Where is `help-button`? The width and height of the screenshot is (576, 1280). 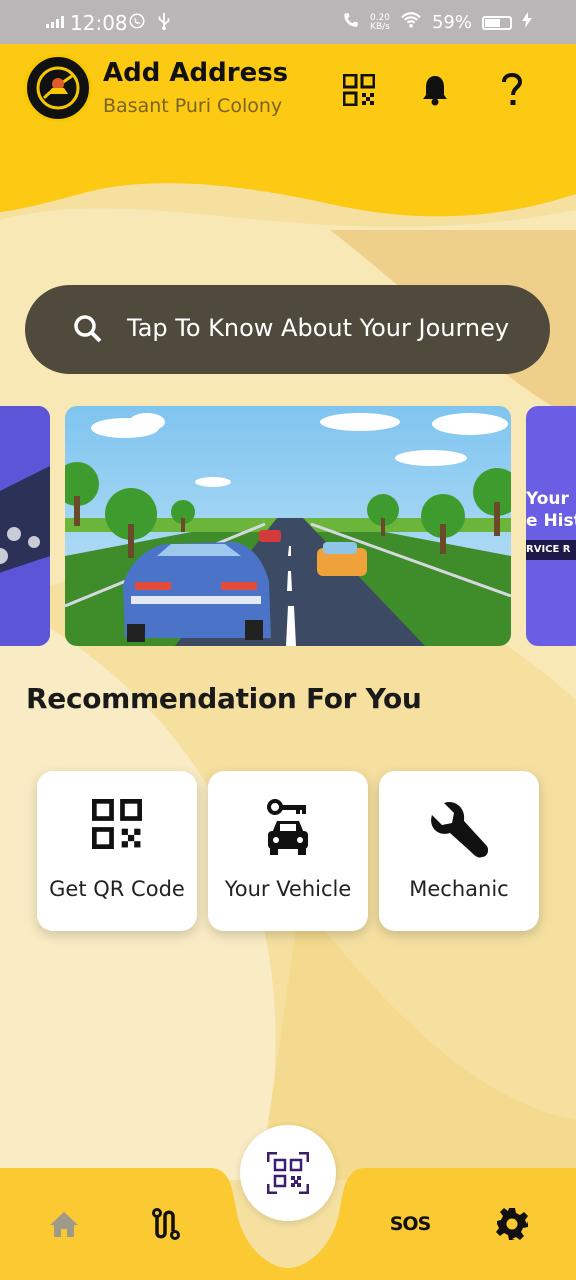 help-button is located at coordinates (512, 90).